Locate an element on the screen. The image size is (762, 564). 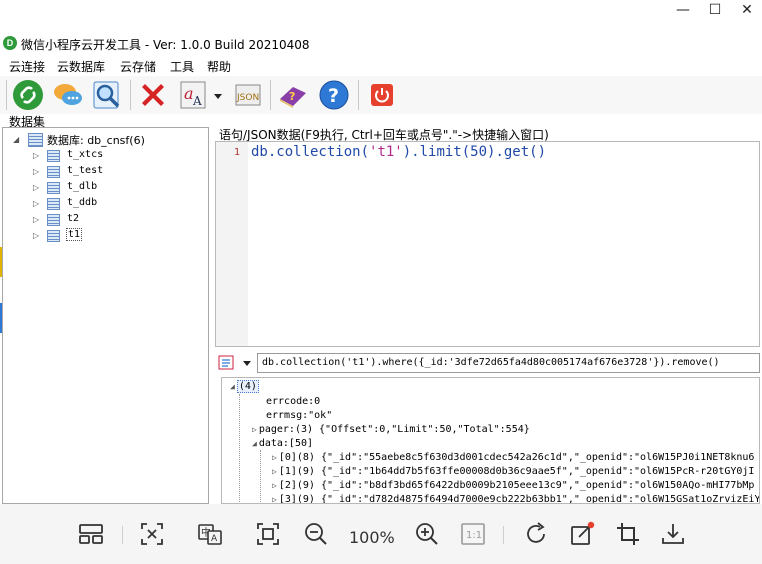
crop-button is located at coordinates (628, 534).